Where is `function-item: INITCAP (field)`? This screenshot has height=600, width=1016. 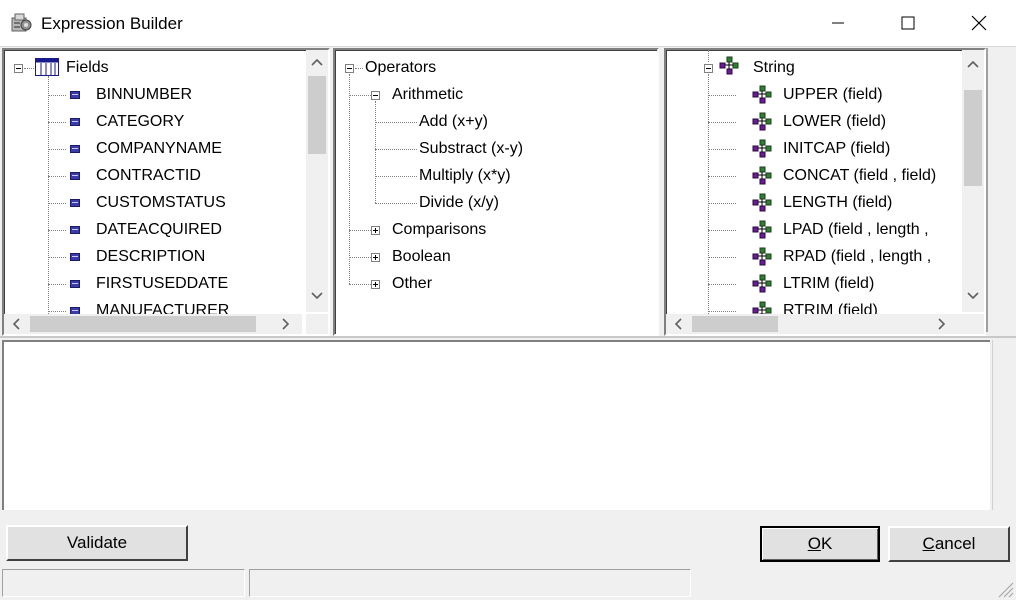 function-item: INITCAP (field) is located at coordinates (836, 149).